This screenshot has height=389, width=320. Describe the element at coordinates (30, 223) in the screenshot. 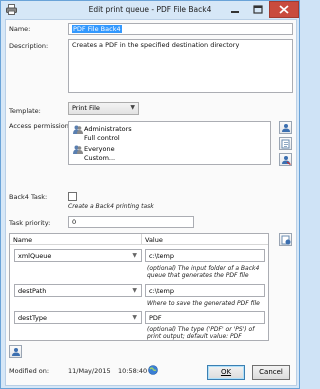

I see `task-priority-label: Task priority:` at that location.